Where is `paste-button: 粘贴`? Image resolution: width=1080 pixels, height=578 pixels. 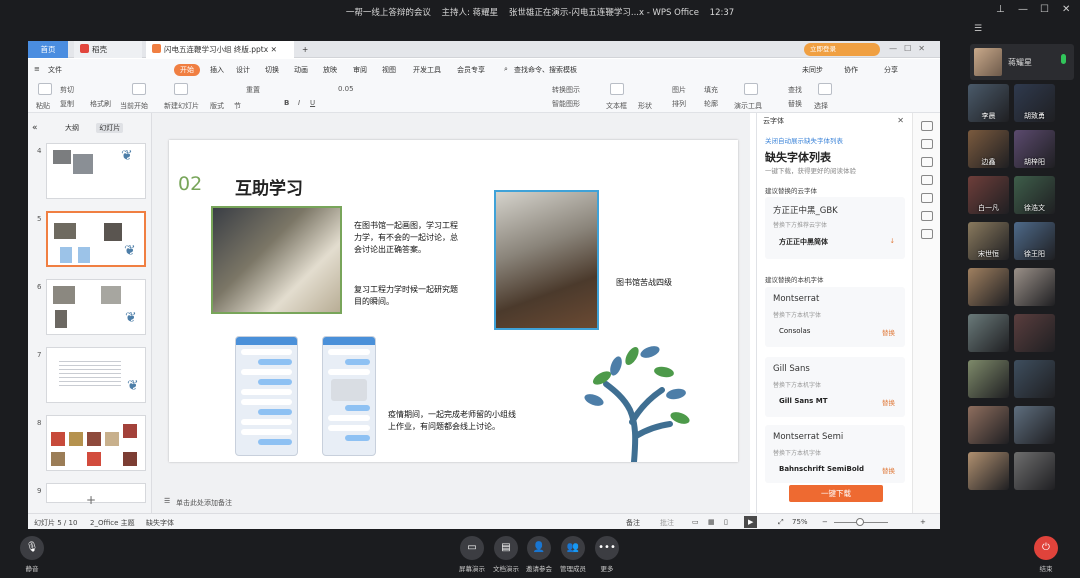
paste-button: 粘贴 is located at coordinates (43, 106).